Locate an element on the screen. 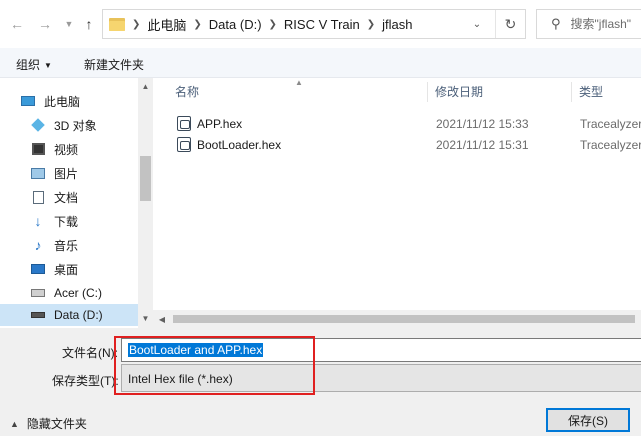  column-header-type: 类型 is located at coordinates (587, 91).